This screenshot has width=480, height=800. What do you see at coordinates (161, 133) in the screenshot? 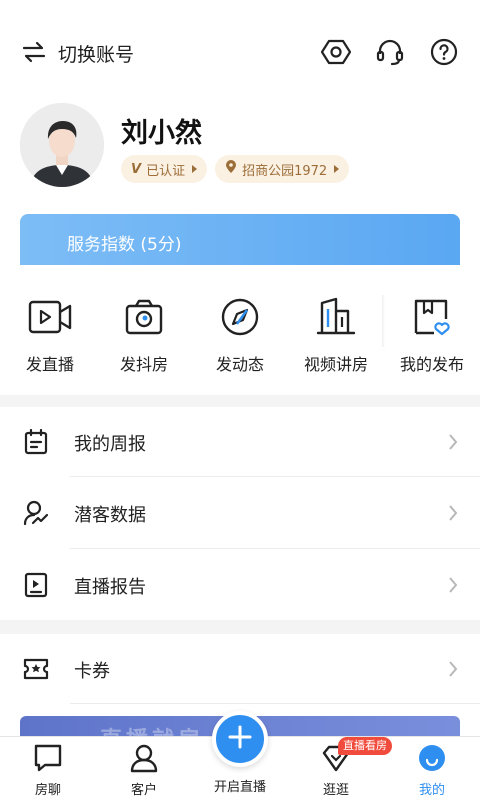
I see `user-name: 刘小然` at bounding box center [161, 133].